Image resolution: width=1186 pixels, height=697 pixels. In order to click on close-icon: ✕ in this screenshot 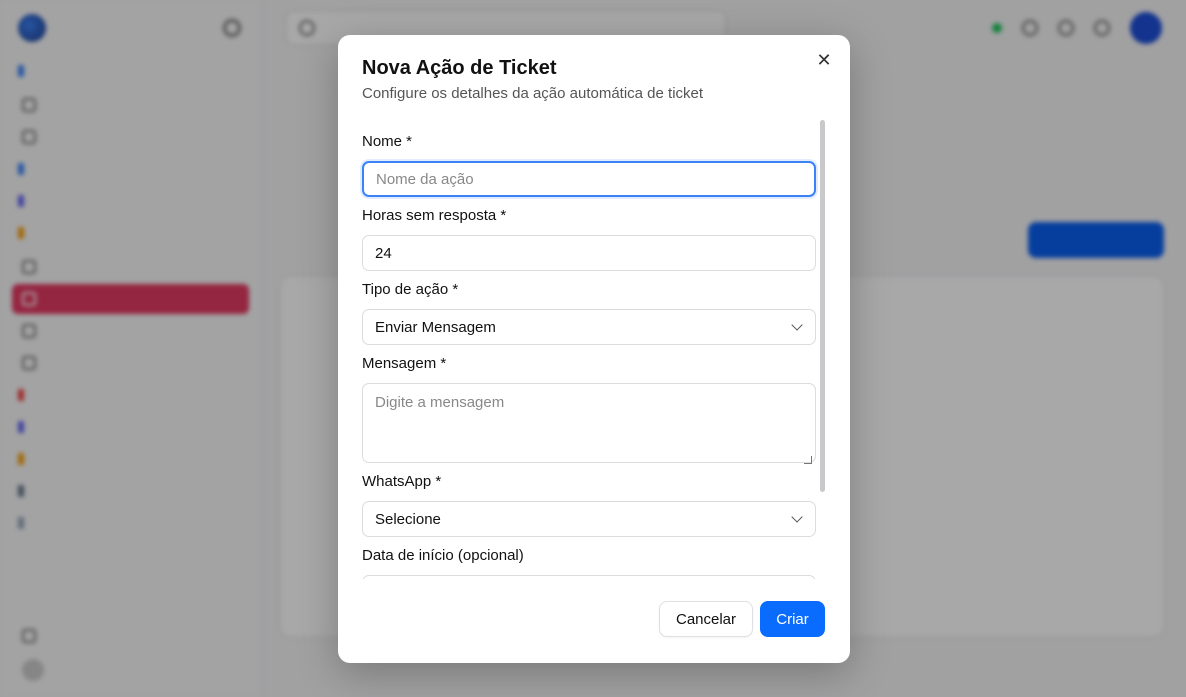, I will do `click(824, 60)`.